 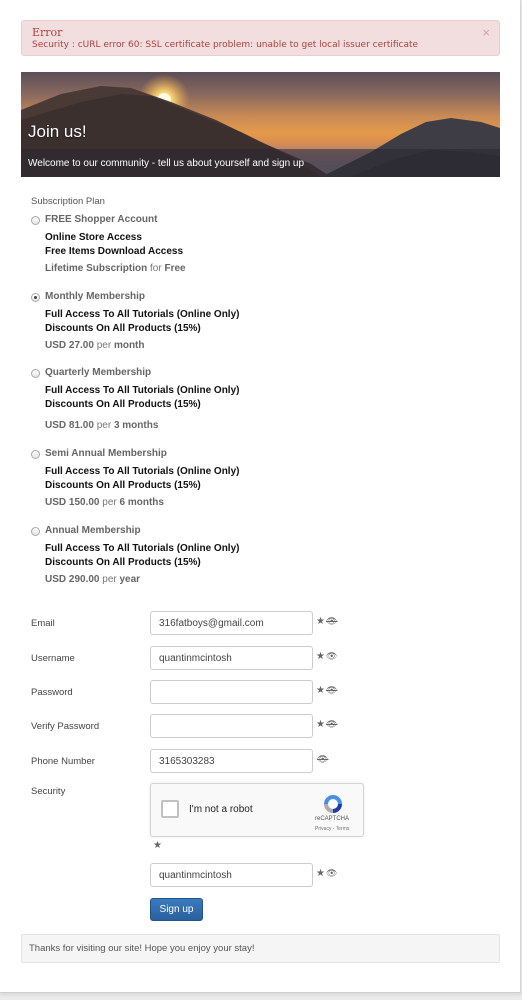 I want to click on email-field-icons: ★👁, so click(x=326, y=621).